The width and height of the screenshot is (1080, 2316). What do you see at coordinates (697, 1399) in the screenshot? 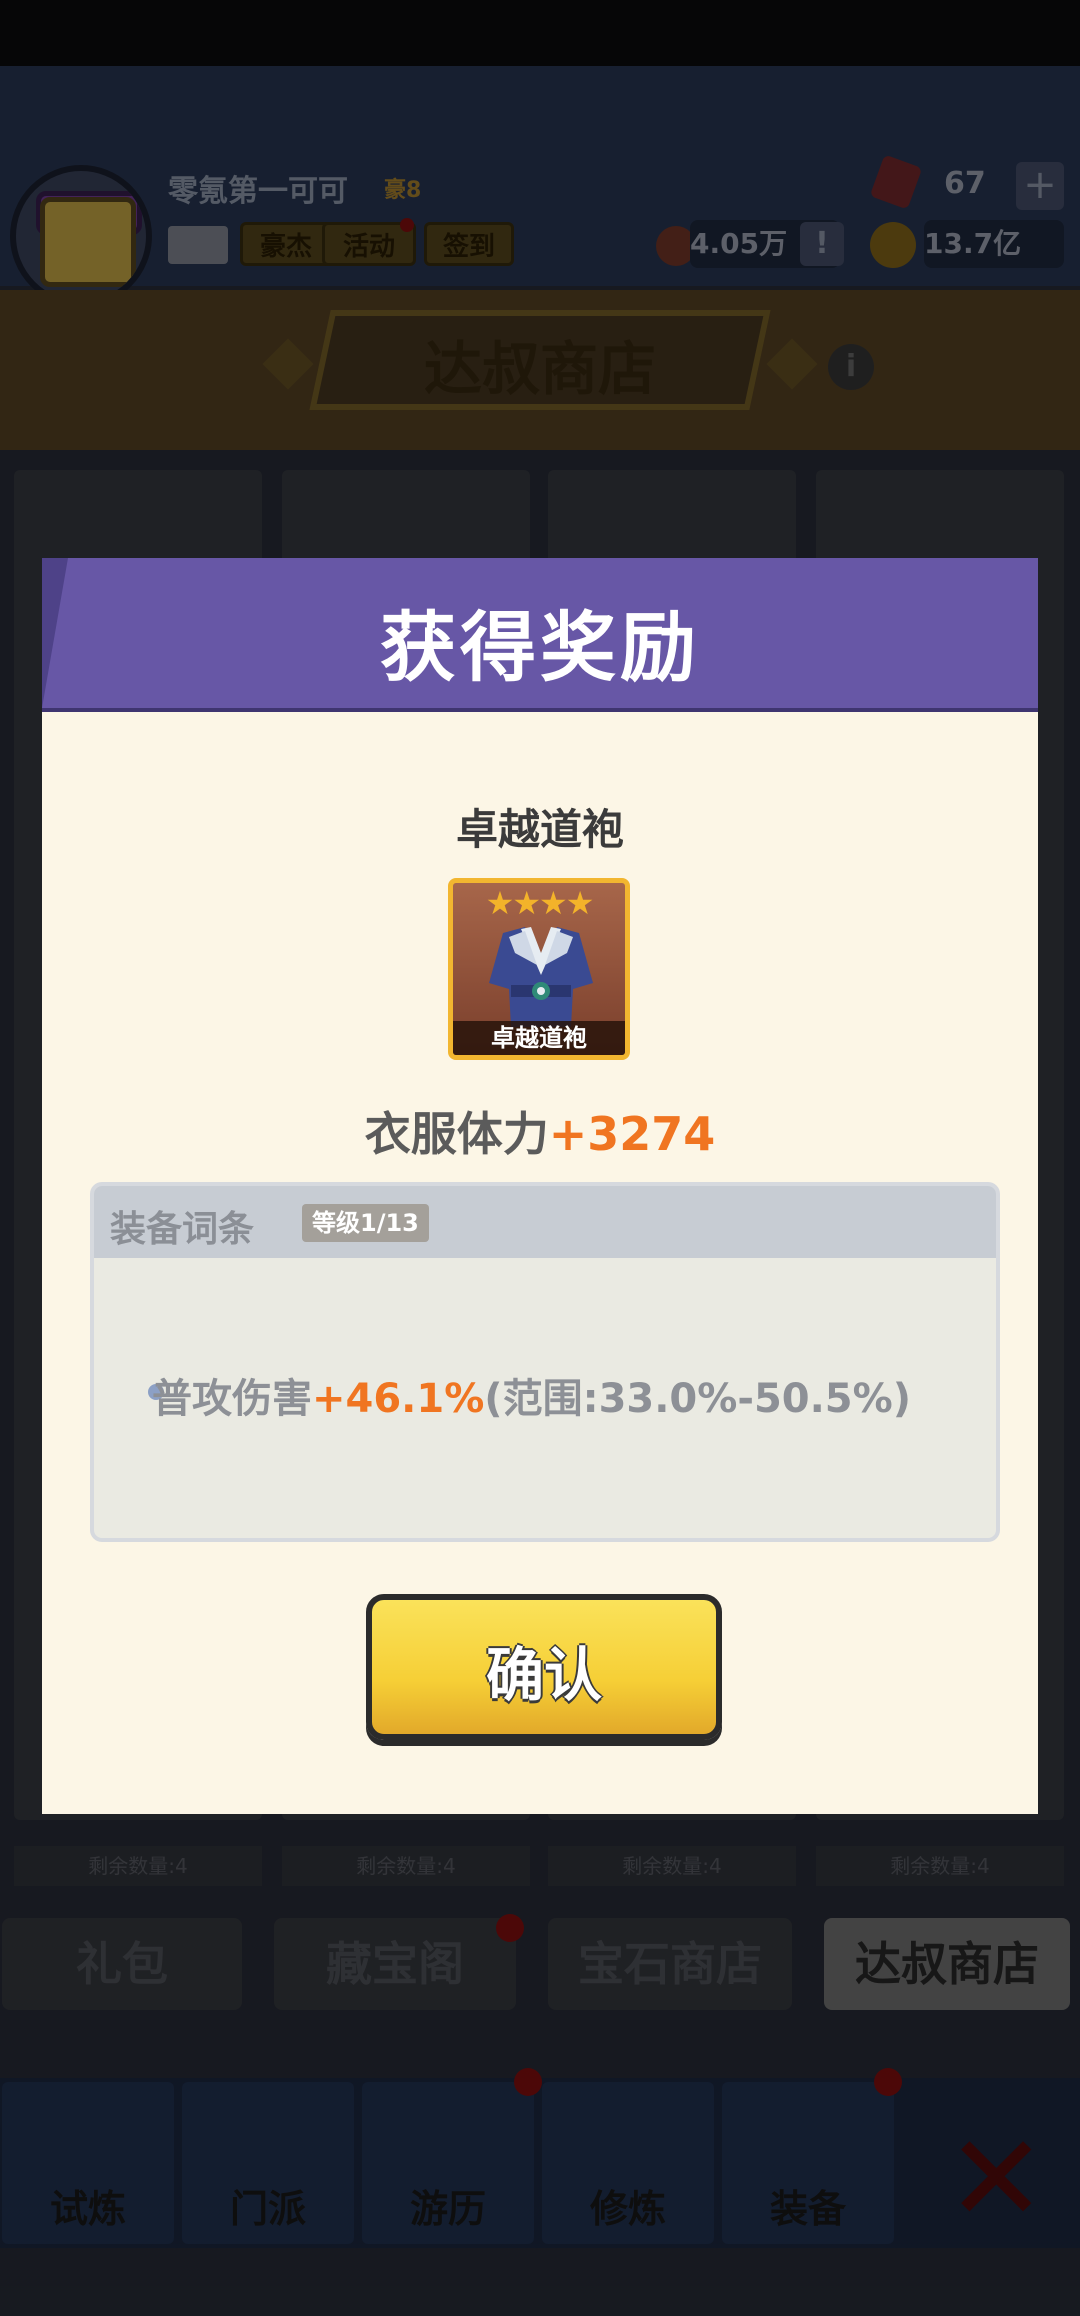
I see `affix-range: (范围:33.0%-50.5%)` at bounding box center [697, 1399].